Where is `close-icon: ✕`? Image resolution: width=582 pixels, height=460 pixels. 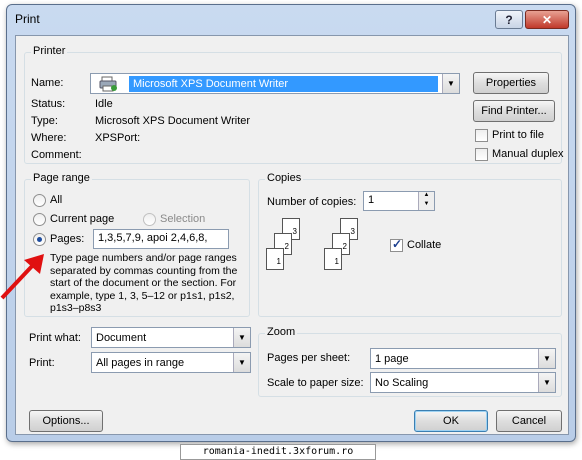 close-icon: ✕ is located at coordinates (547, 19).